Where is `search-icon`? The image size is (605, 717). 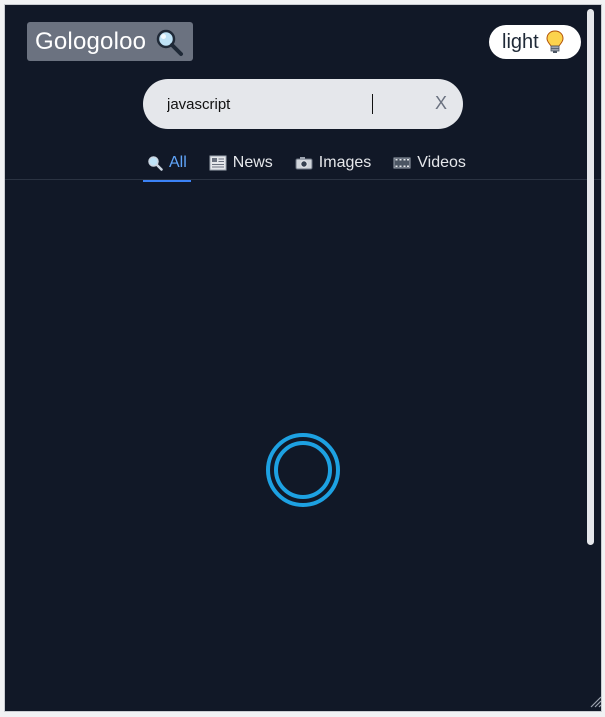 search-icon is located at coordinates (155, 163).